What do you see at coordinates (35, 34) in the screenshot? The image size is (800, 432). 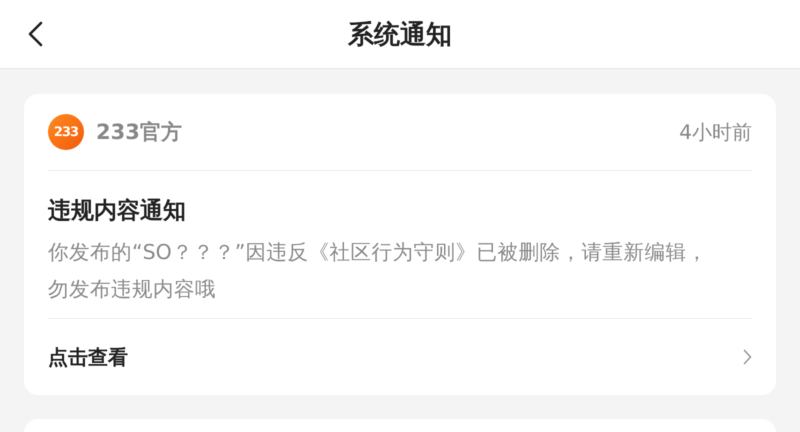 I see `back-icon` at bounding box center [35, 34].